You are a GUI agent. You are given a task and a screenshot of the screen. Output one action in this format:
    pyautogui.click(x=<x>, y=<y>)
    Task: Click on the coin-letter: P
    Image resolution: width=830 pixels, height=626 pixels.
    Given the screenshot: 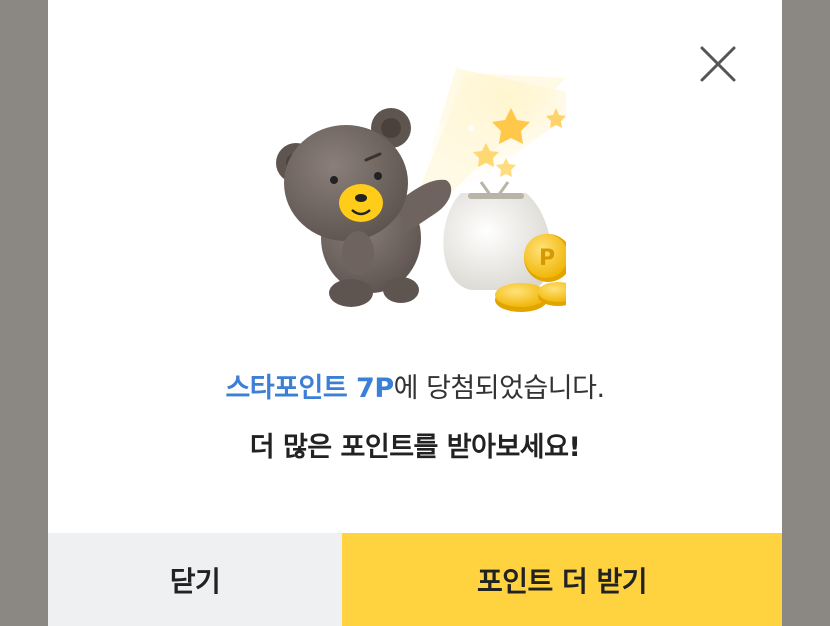 What is the action you would take?
    pyautogui.click(x=547, y=258)
    